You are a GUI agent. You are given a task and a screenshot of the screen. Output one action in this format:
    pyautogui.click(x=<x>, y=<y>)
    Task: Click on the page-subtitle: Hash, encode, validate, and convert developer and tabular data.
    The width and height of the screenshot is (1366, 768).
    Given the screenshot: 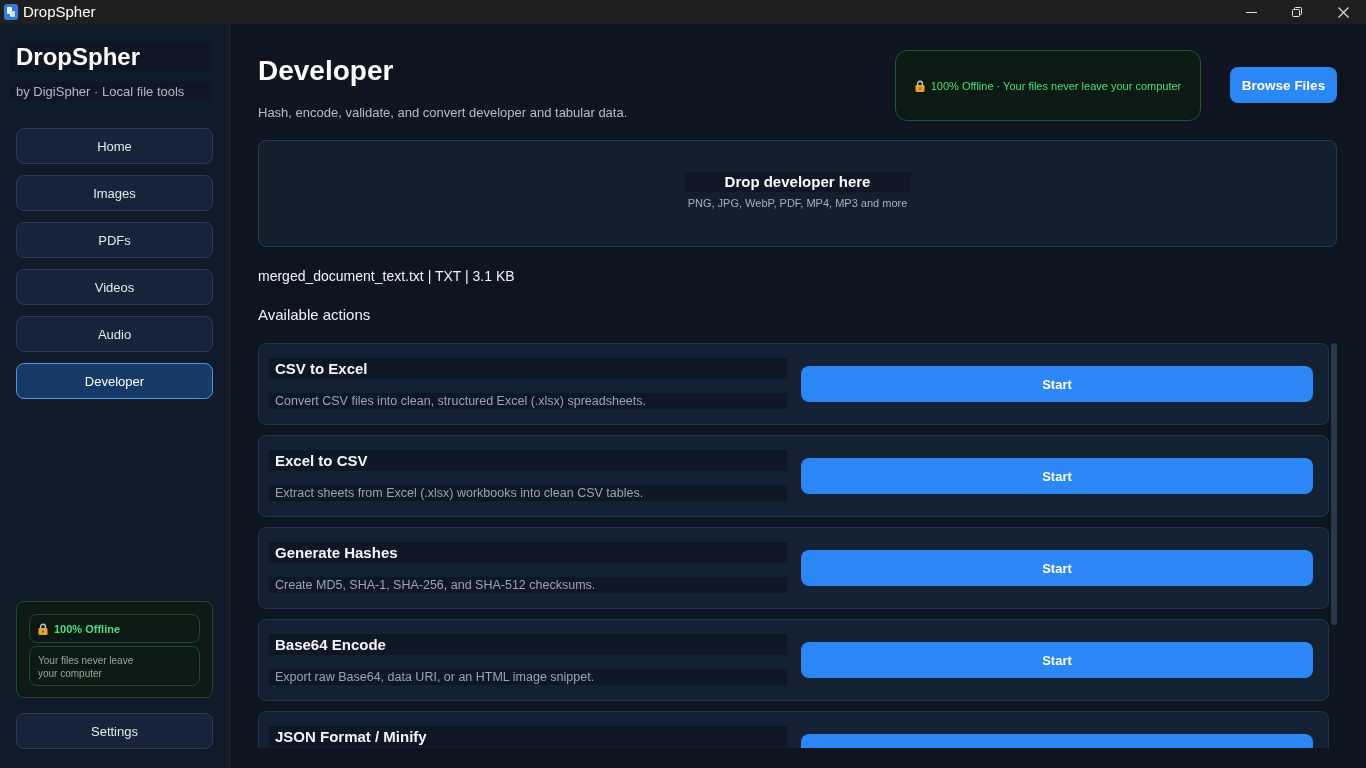 What is the action you would take?
    pyautogui.click(x=443, y=113)
    